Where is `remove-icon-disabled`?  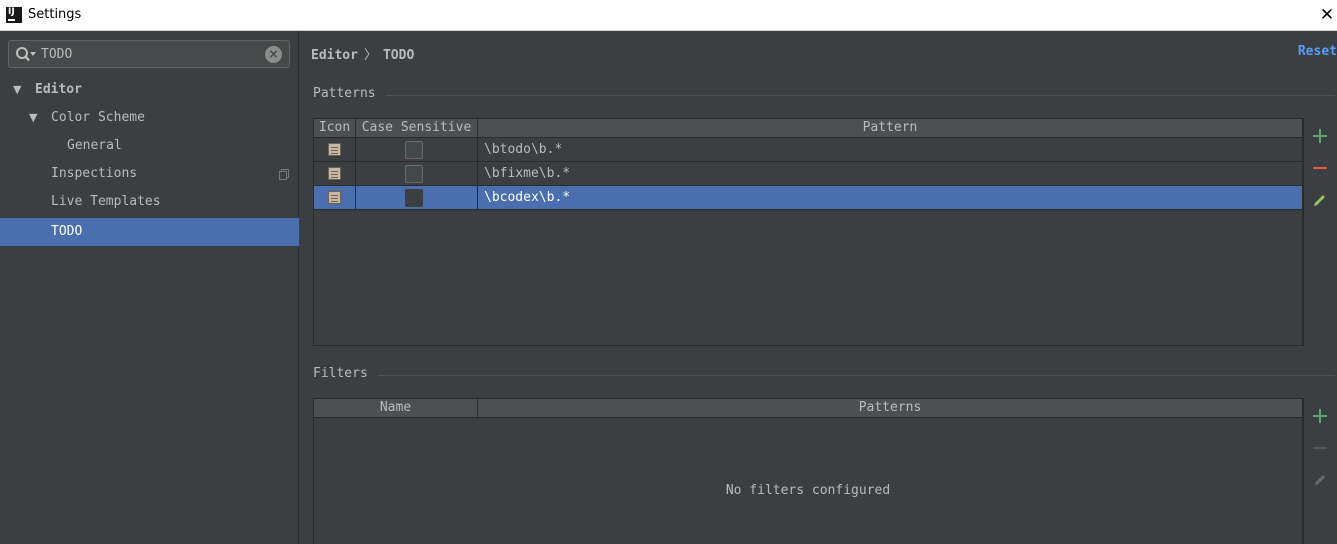 remove-icon-disabled is located at coordinates (1320, 448).